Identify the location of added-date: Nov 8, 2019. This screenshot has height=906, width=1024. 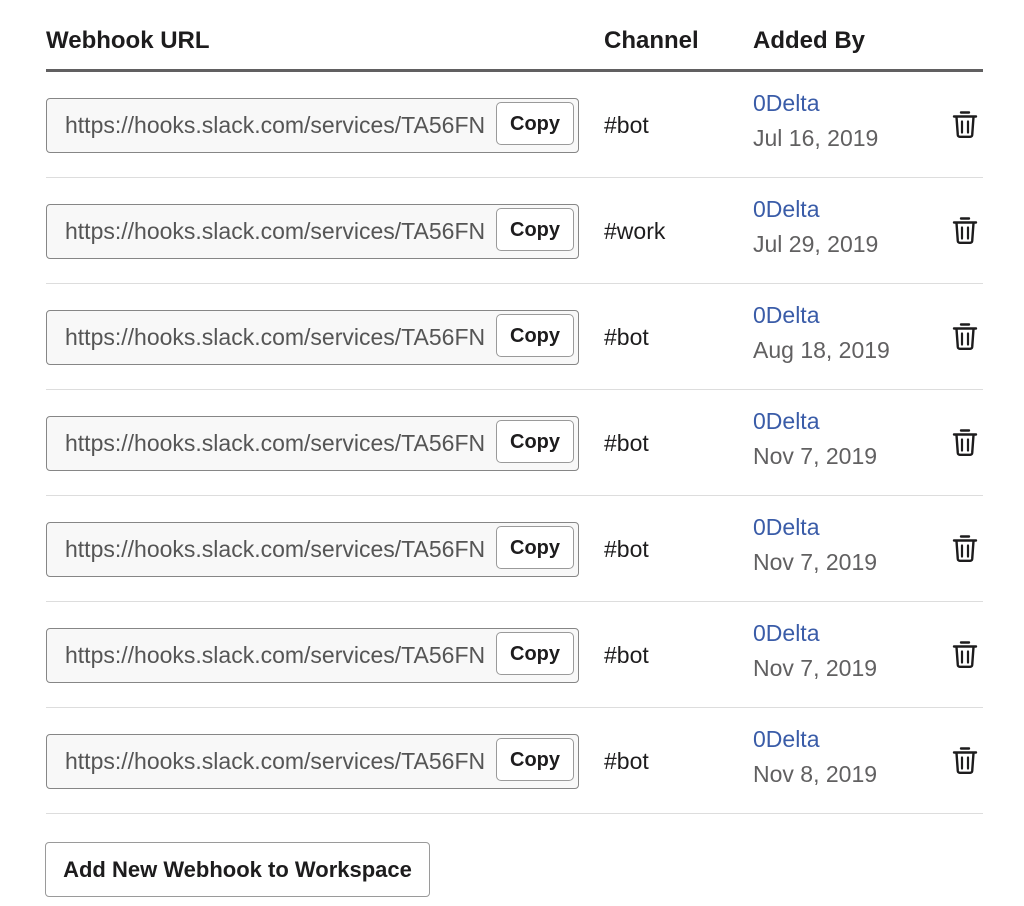
(815, 774).